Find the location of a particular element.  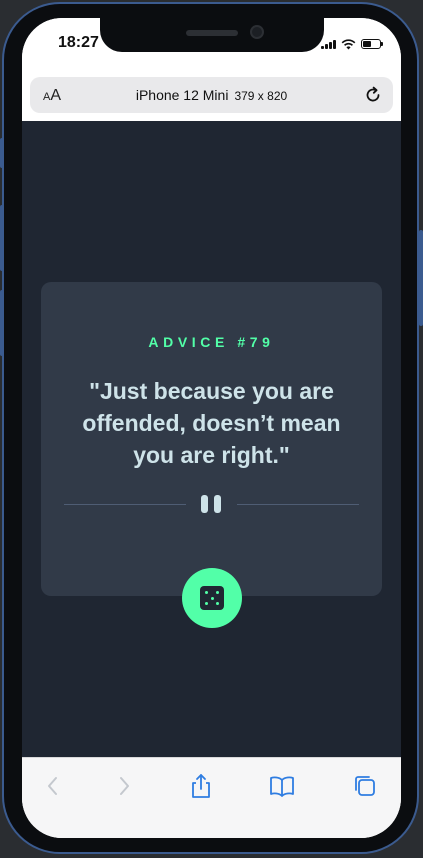

address-bar: AA iPhone 12 Mini 379 x 820 is located at coordinates (211, 95).